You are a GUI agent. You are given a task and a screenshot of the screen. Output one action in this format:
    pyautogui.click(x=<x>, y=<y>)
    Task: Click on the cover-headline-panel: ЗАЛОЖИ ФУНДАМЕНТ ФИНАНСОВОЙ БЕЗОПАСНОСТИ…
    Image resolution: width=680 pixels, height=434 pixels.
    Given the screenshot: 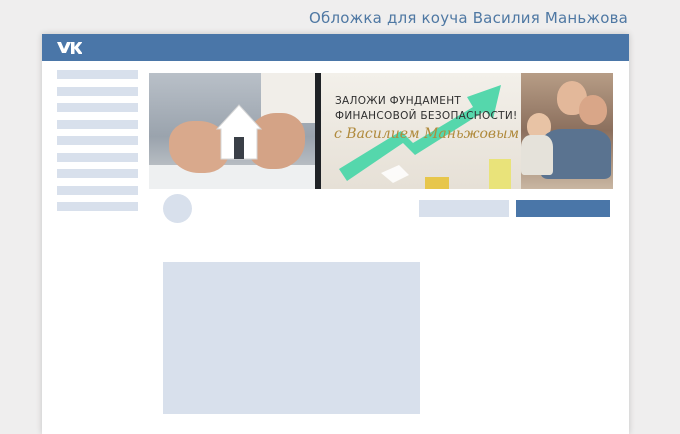 What is the action you would take?
    pyautogui.click(x=421, y=131)
    